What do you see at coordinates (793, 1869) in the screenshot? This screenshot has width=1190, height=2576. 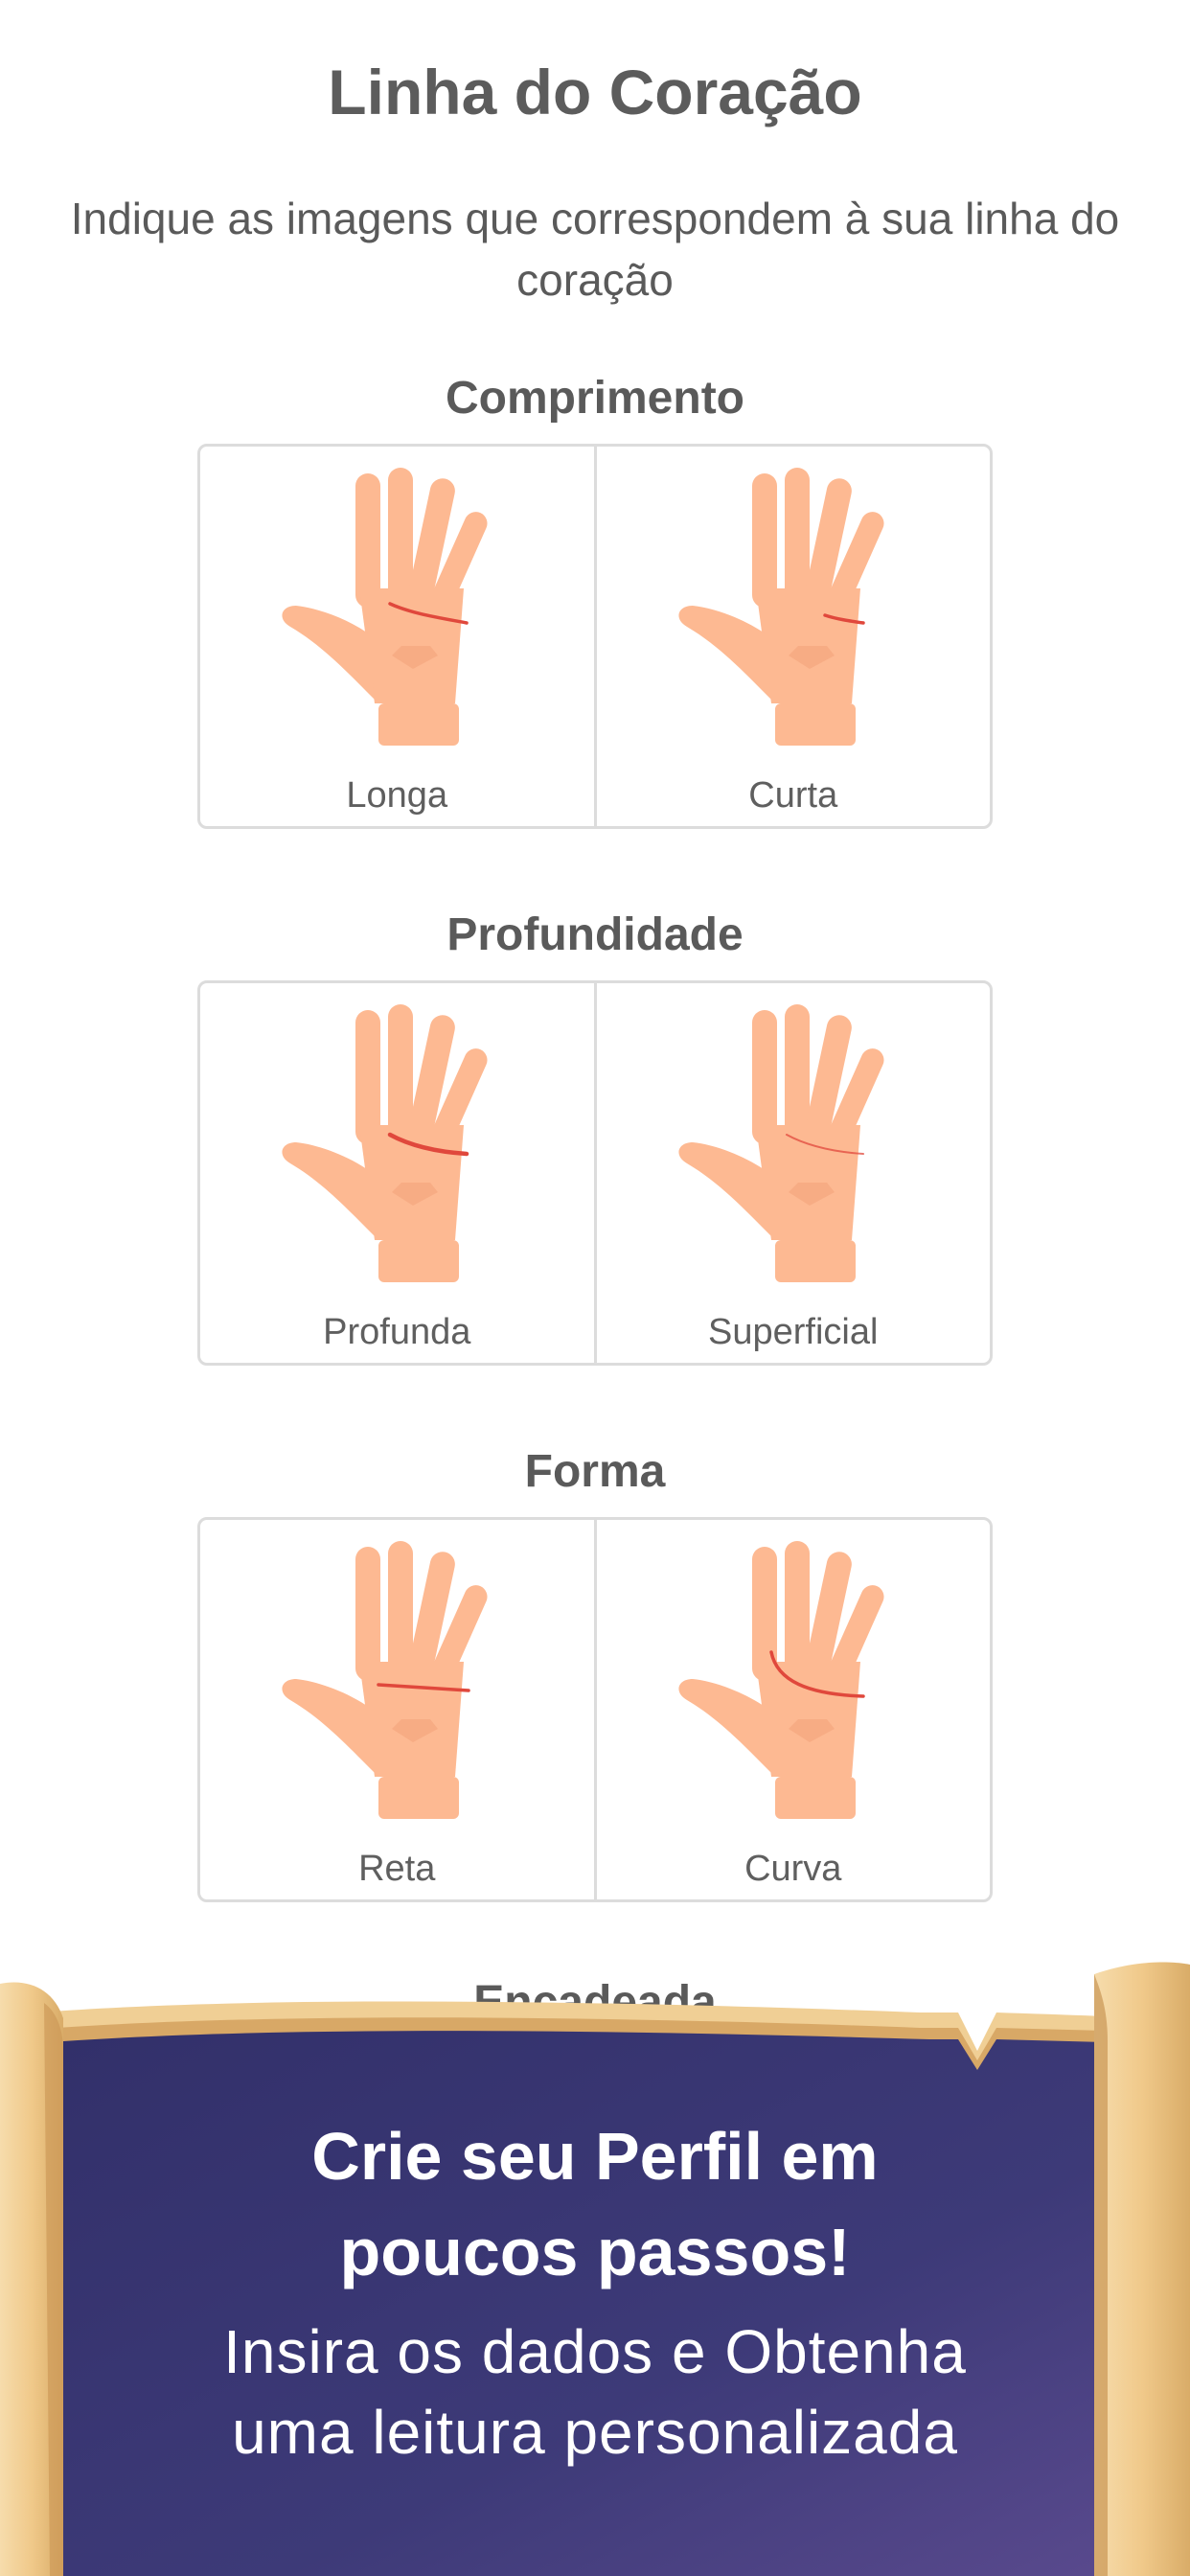 I see `option-label: Curva` at bounding box center [793, 1869].